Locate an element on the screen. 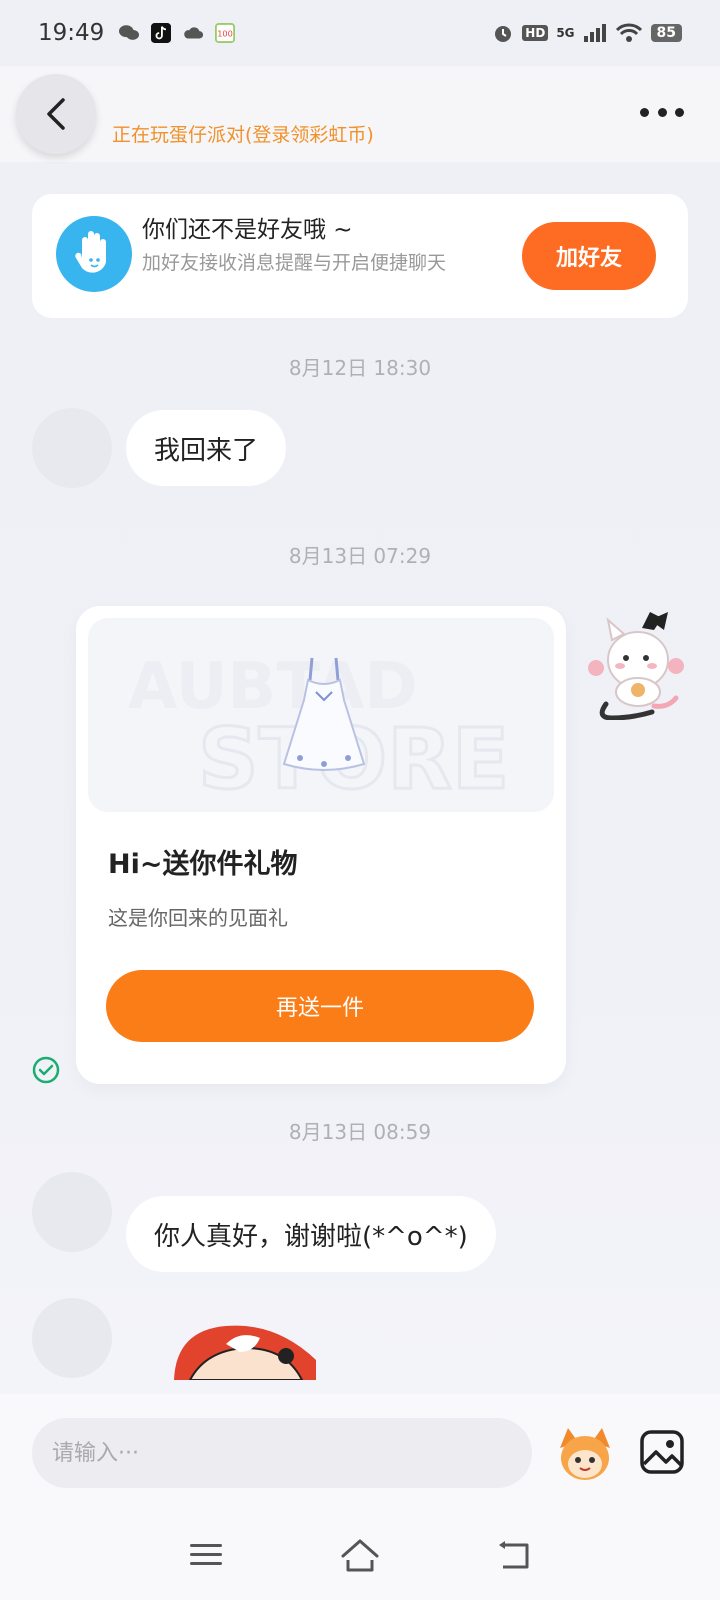  message-input-bar is located at coordinates (360, 1452).